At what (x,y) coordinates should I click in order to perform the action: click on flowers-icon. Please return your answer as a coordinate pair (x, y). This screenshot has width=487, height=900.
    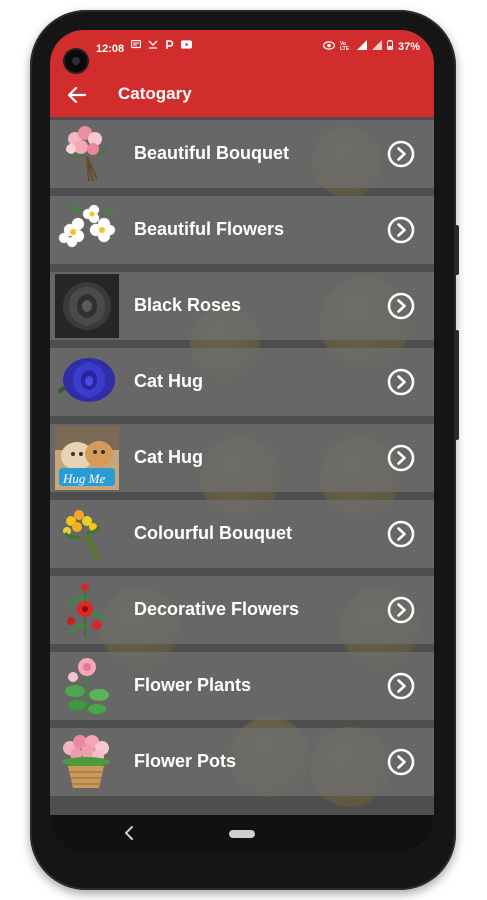
    Looking at the image, I should click on (87, 230).